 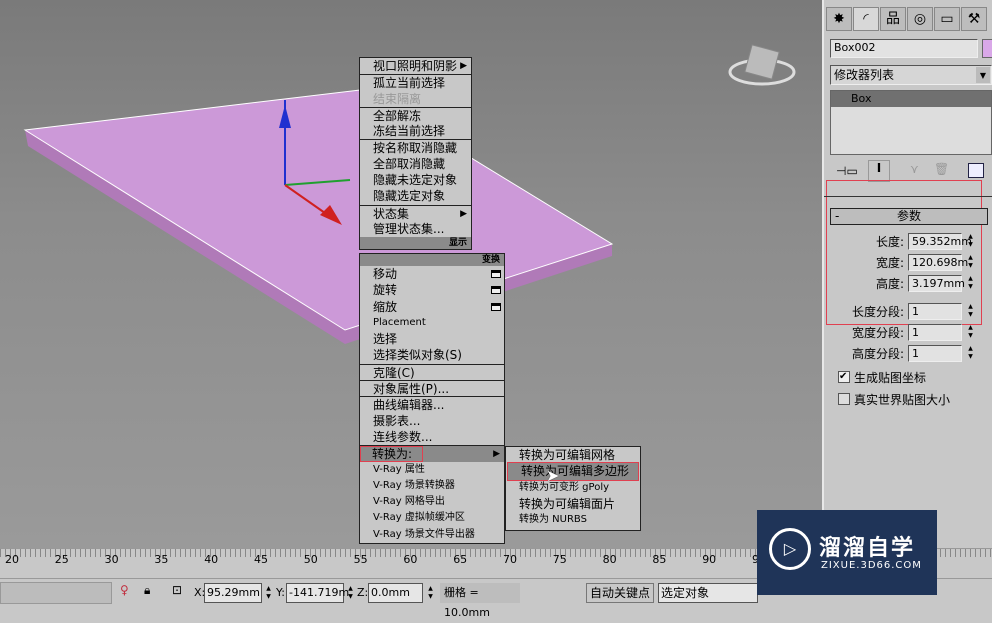 What do you see at coordinates (976, 170) in the screenshot?
I see `configure-modifier-sets-icon` at bounding box center [976, 170].